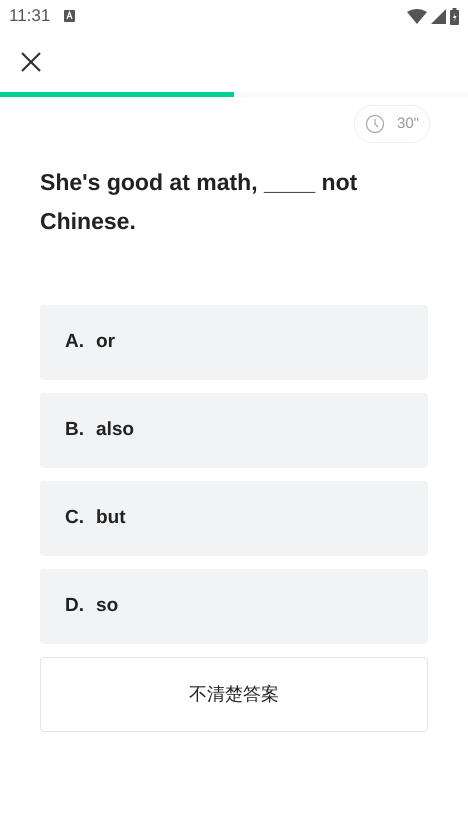  Describe the element at coordinates (70, 16) in the screenshot. I see `keyboard-icon` at that location.